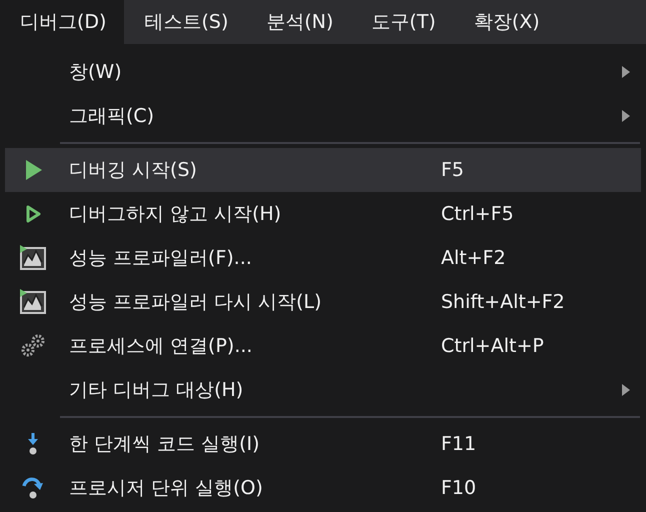 This screenshot has width=646, height=512. Describe the element at coordinates (166, 488) in the screenshot. I see `menu-item-label: 프로시저 단위 실행(O)` at that location.